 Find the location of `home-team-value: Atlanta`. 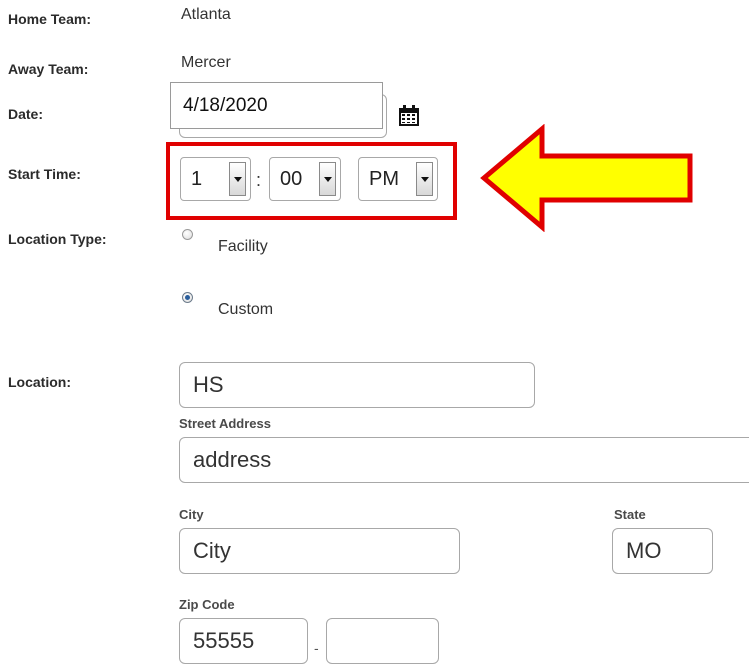

home-team-value: Atlanta is located at coordinates (206, 14).